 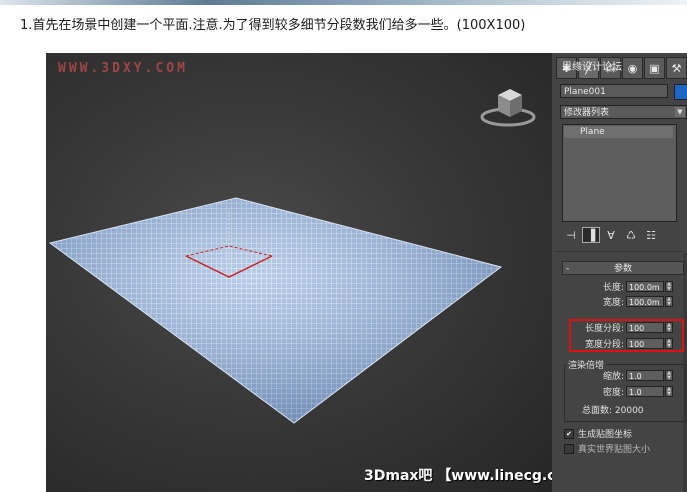 What do you see at coordinates (343, 2) in the screenshot?
I see `top-banner-strip` at bounding box center [343, 2].